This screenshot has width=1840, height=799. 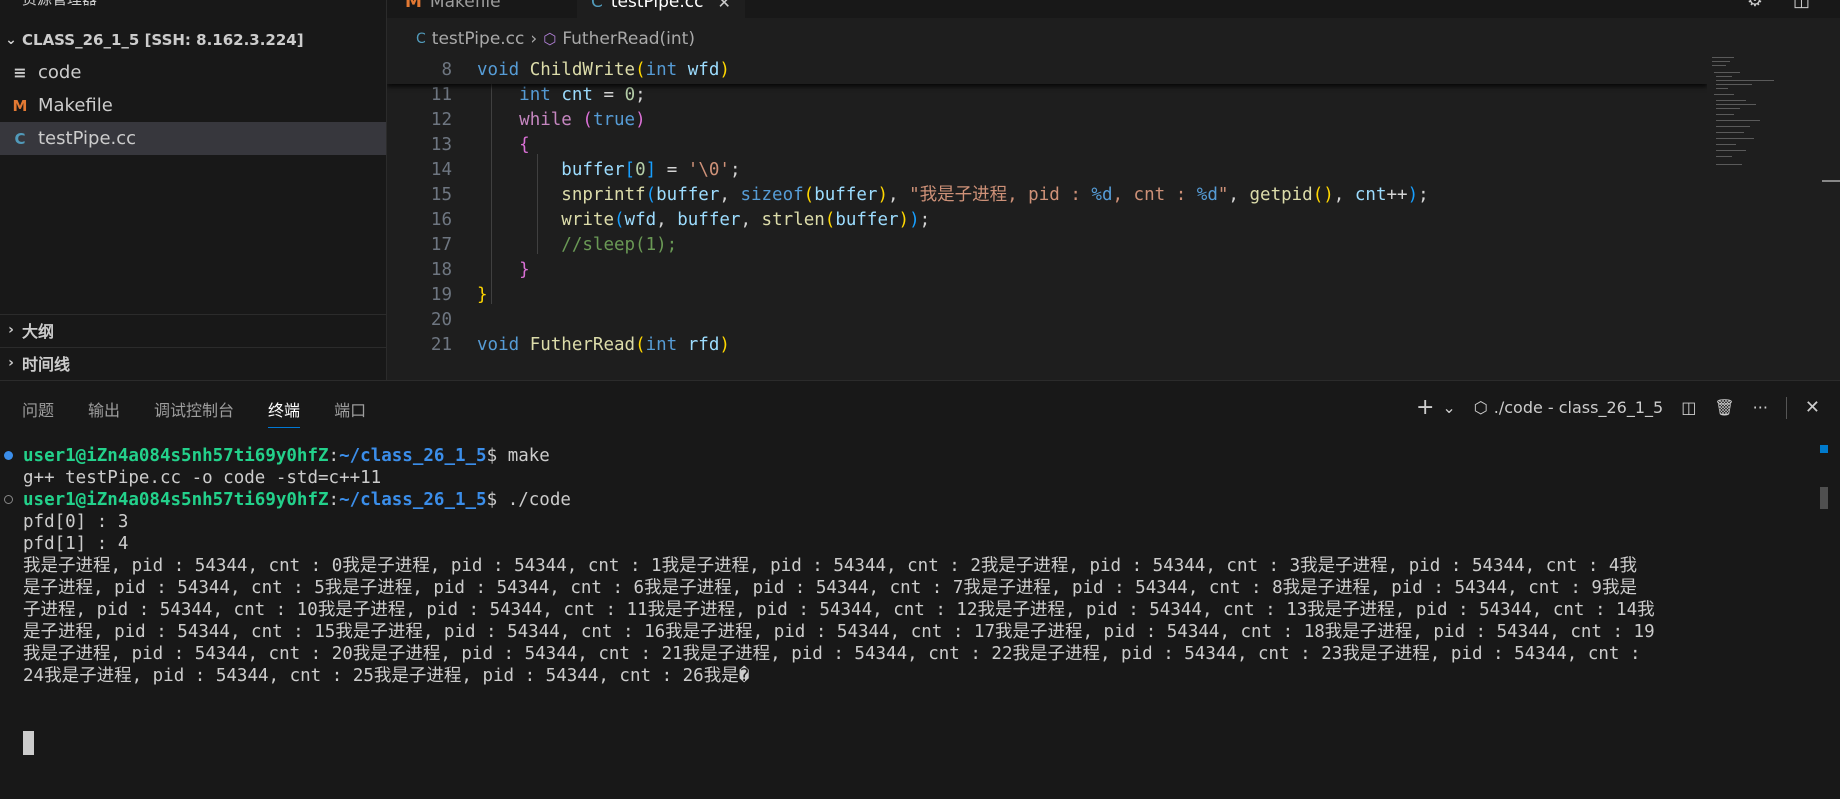 What do you see at coordinates (75, 105) in the screenshot?
I see `file-label: Makefile` at bounding box center [75, 105].